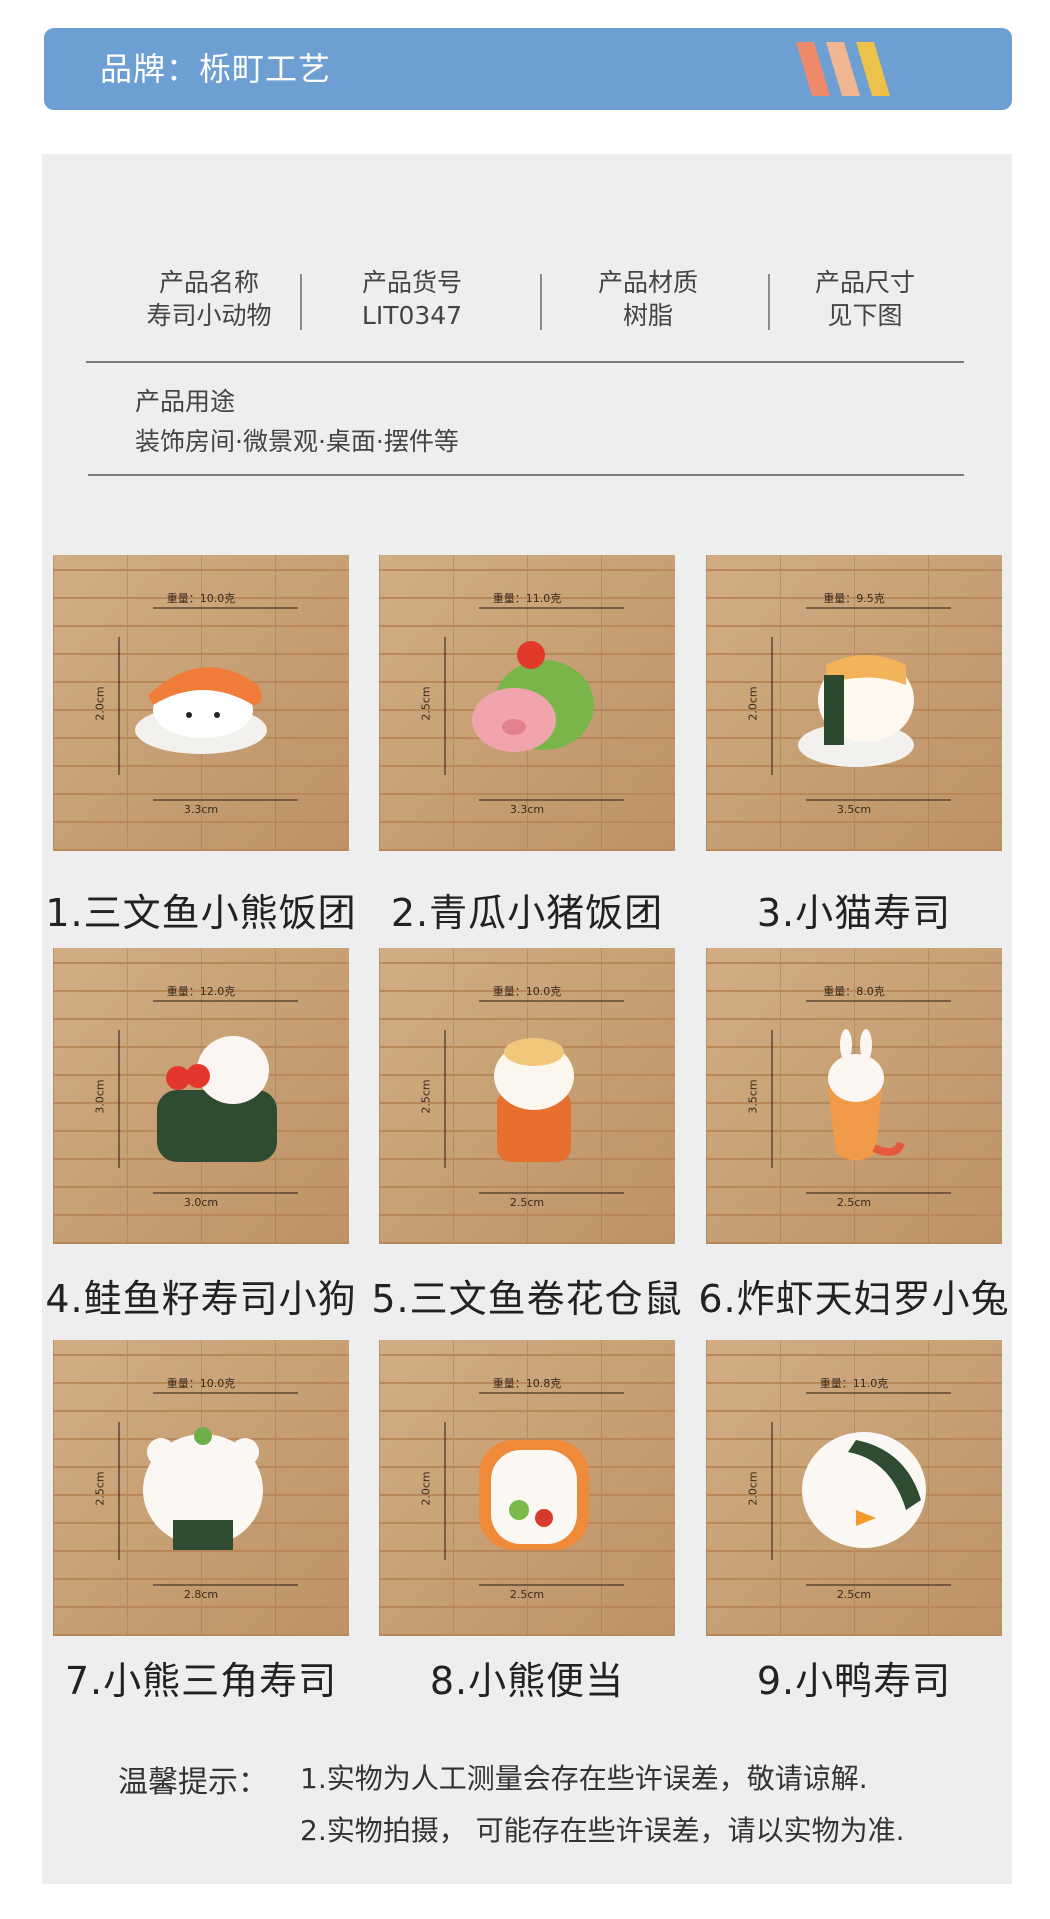  I want to click on spec-sku-title: 产品货号, so click(411, 282).